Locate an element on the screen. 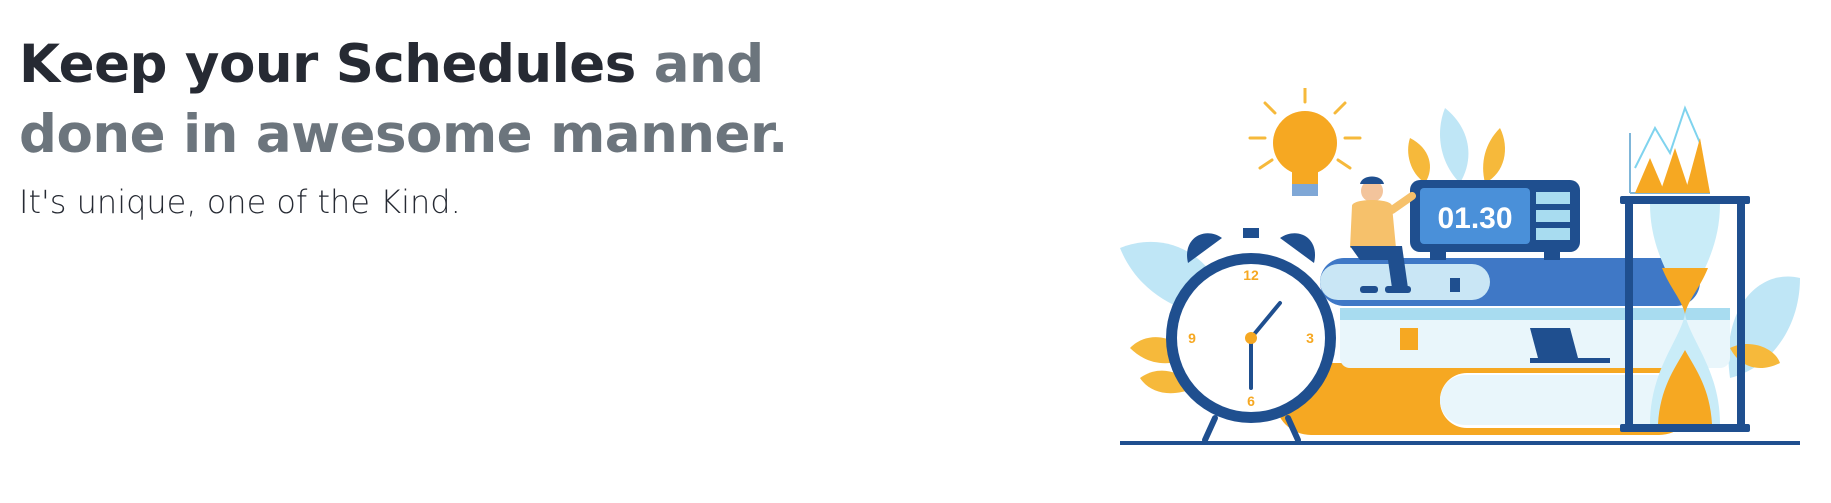 Image resolution: width=1831 pixels, height=503 pixels. chart-icon is located at coordinates (1669, 149).